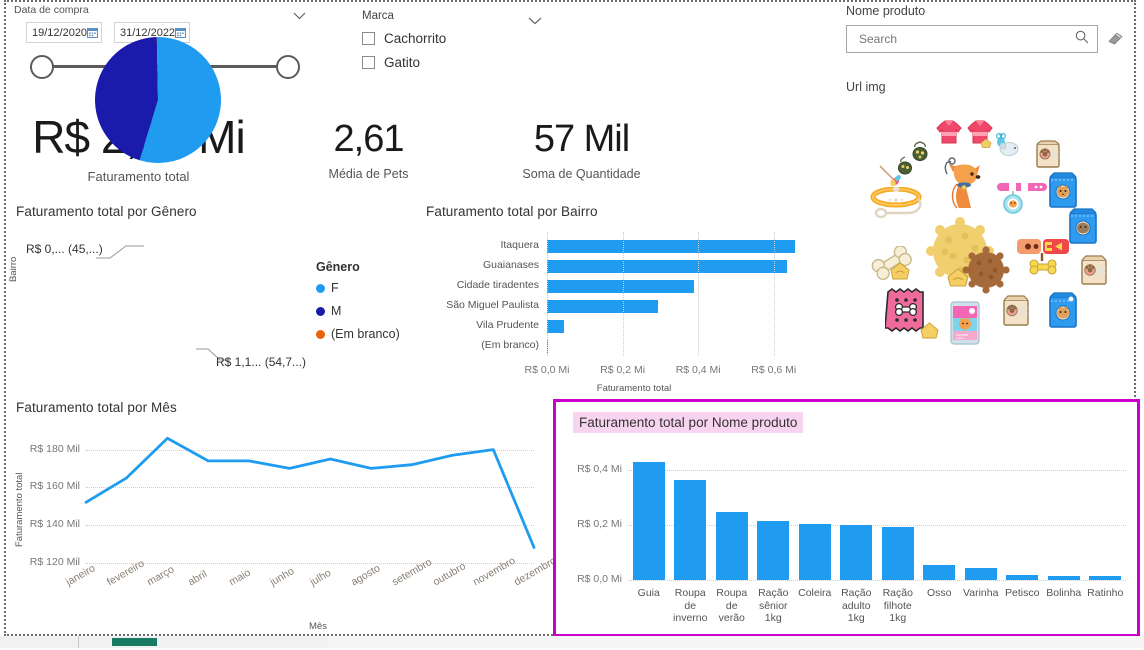 Image resolution: width=1144 pixels, height=650 pixels. I want to click on url-img-title: Url img, so click(866, 87).